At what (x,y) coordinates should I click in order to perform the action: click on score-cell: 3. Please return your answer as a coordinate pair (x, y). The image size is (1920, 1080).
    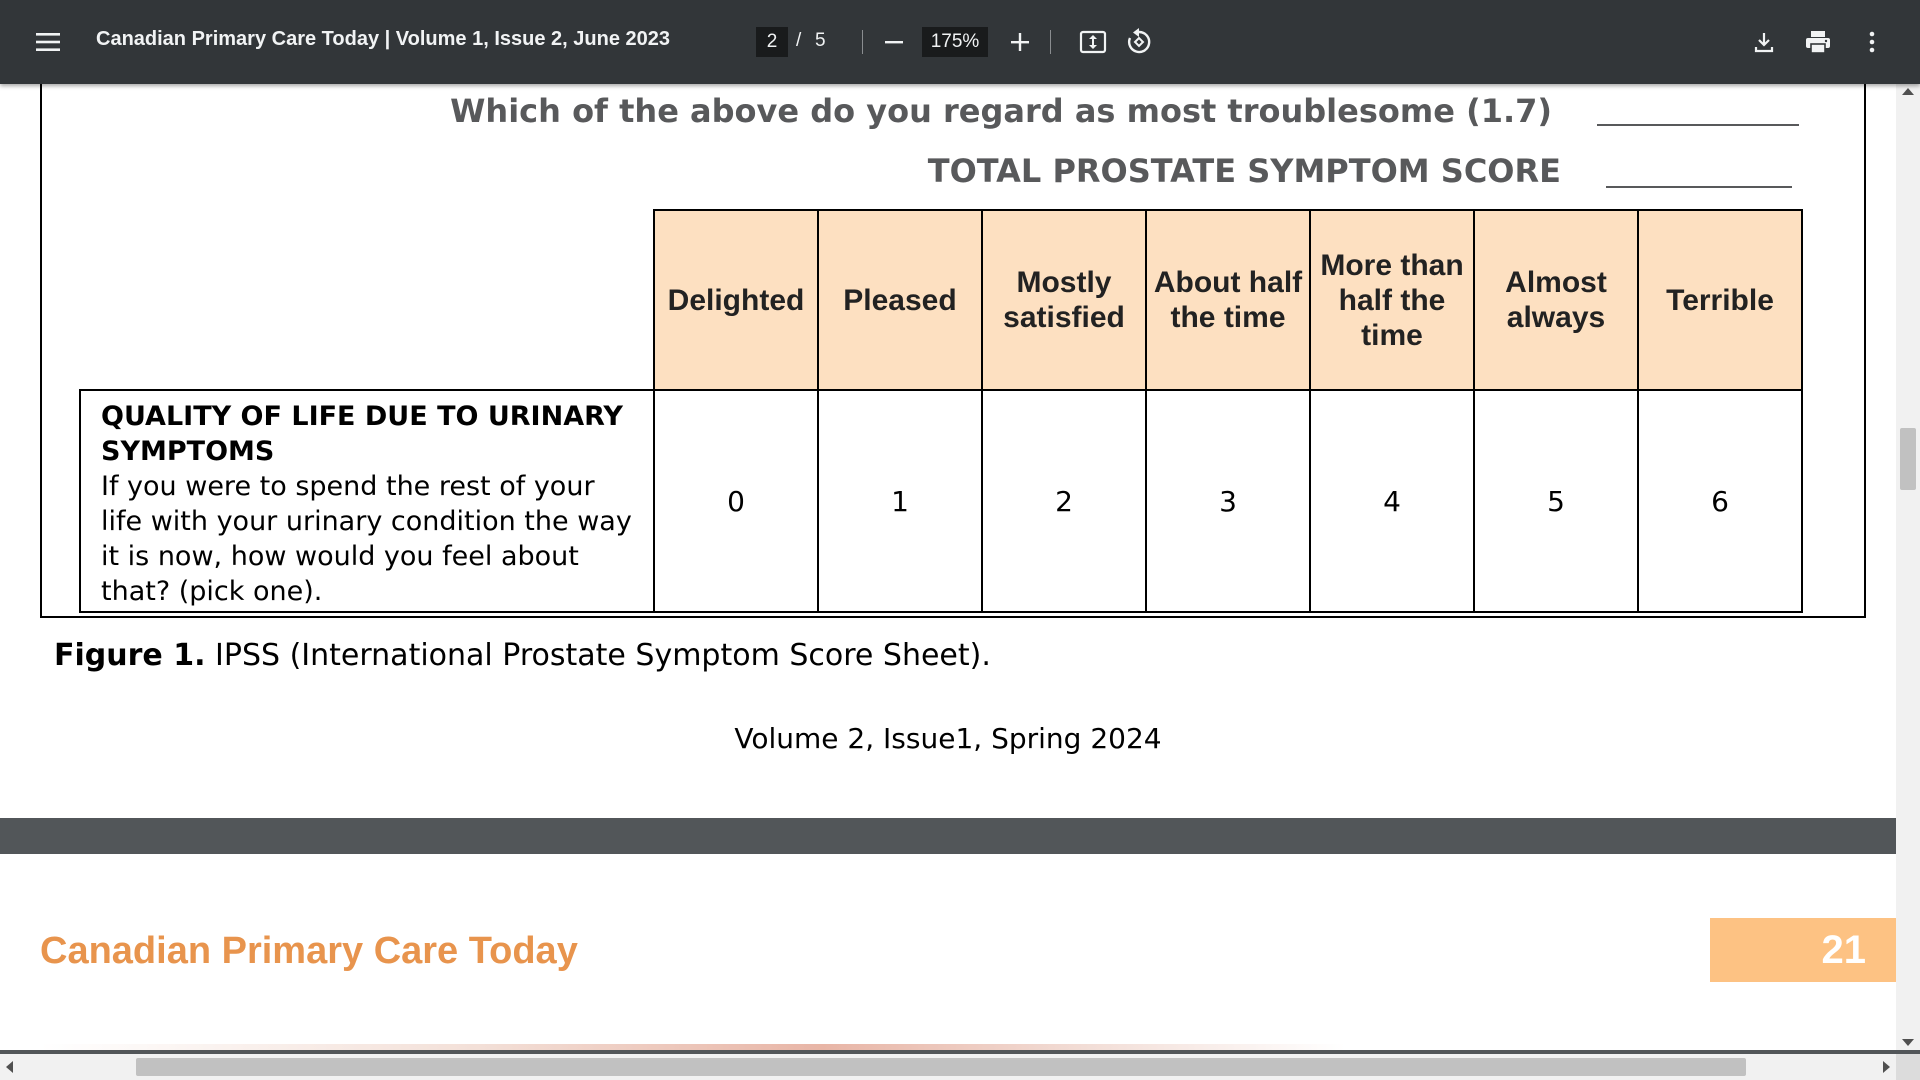
    Looking at the image, I should click on (1228, 501).